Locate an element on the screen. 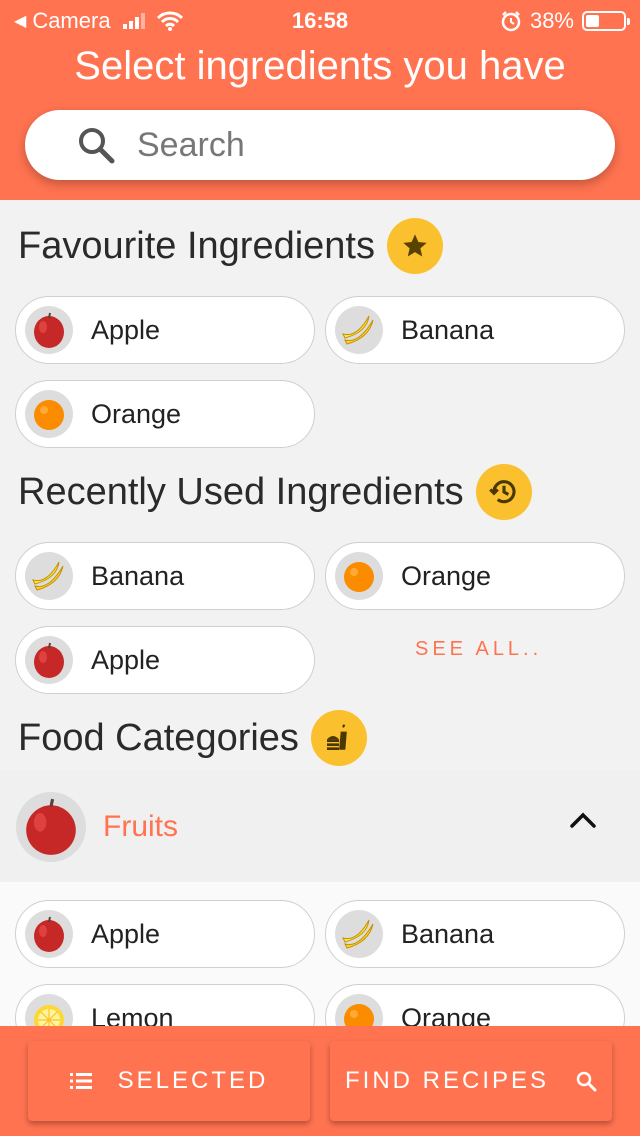 The height and width of the screenshot is (1136, 640). fruit-chip-apple: Apple is located at coordinates (165, 934).